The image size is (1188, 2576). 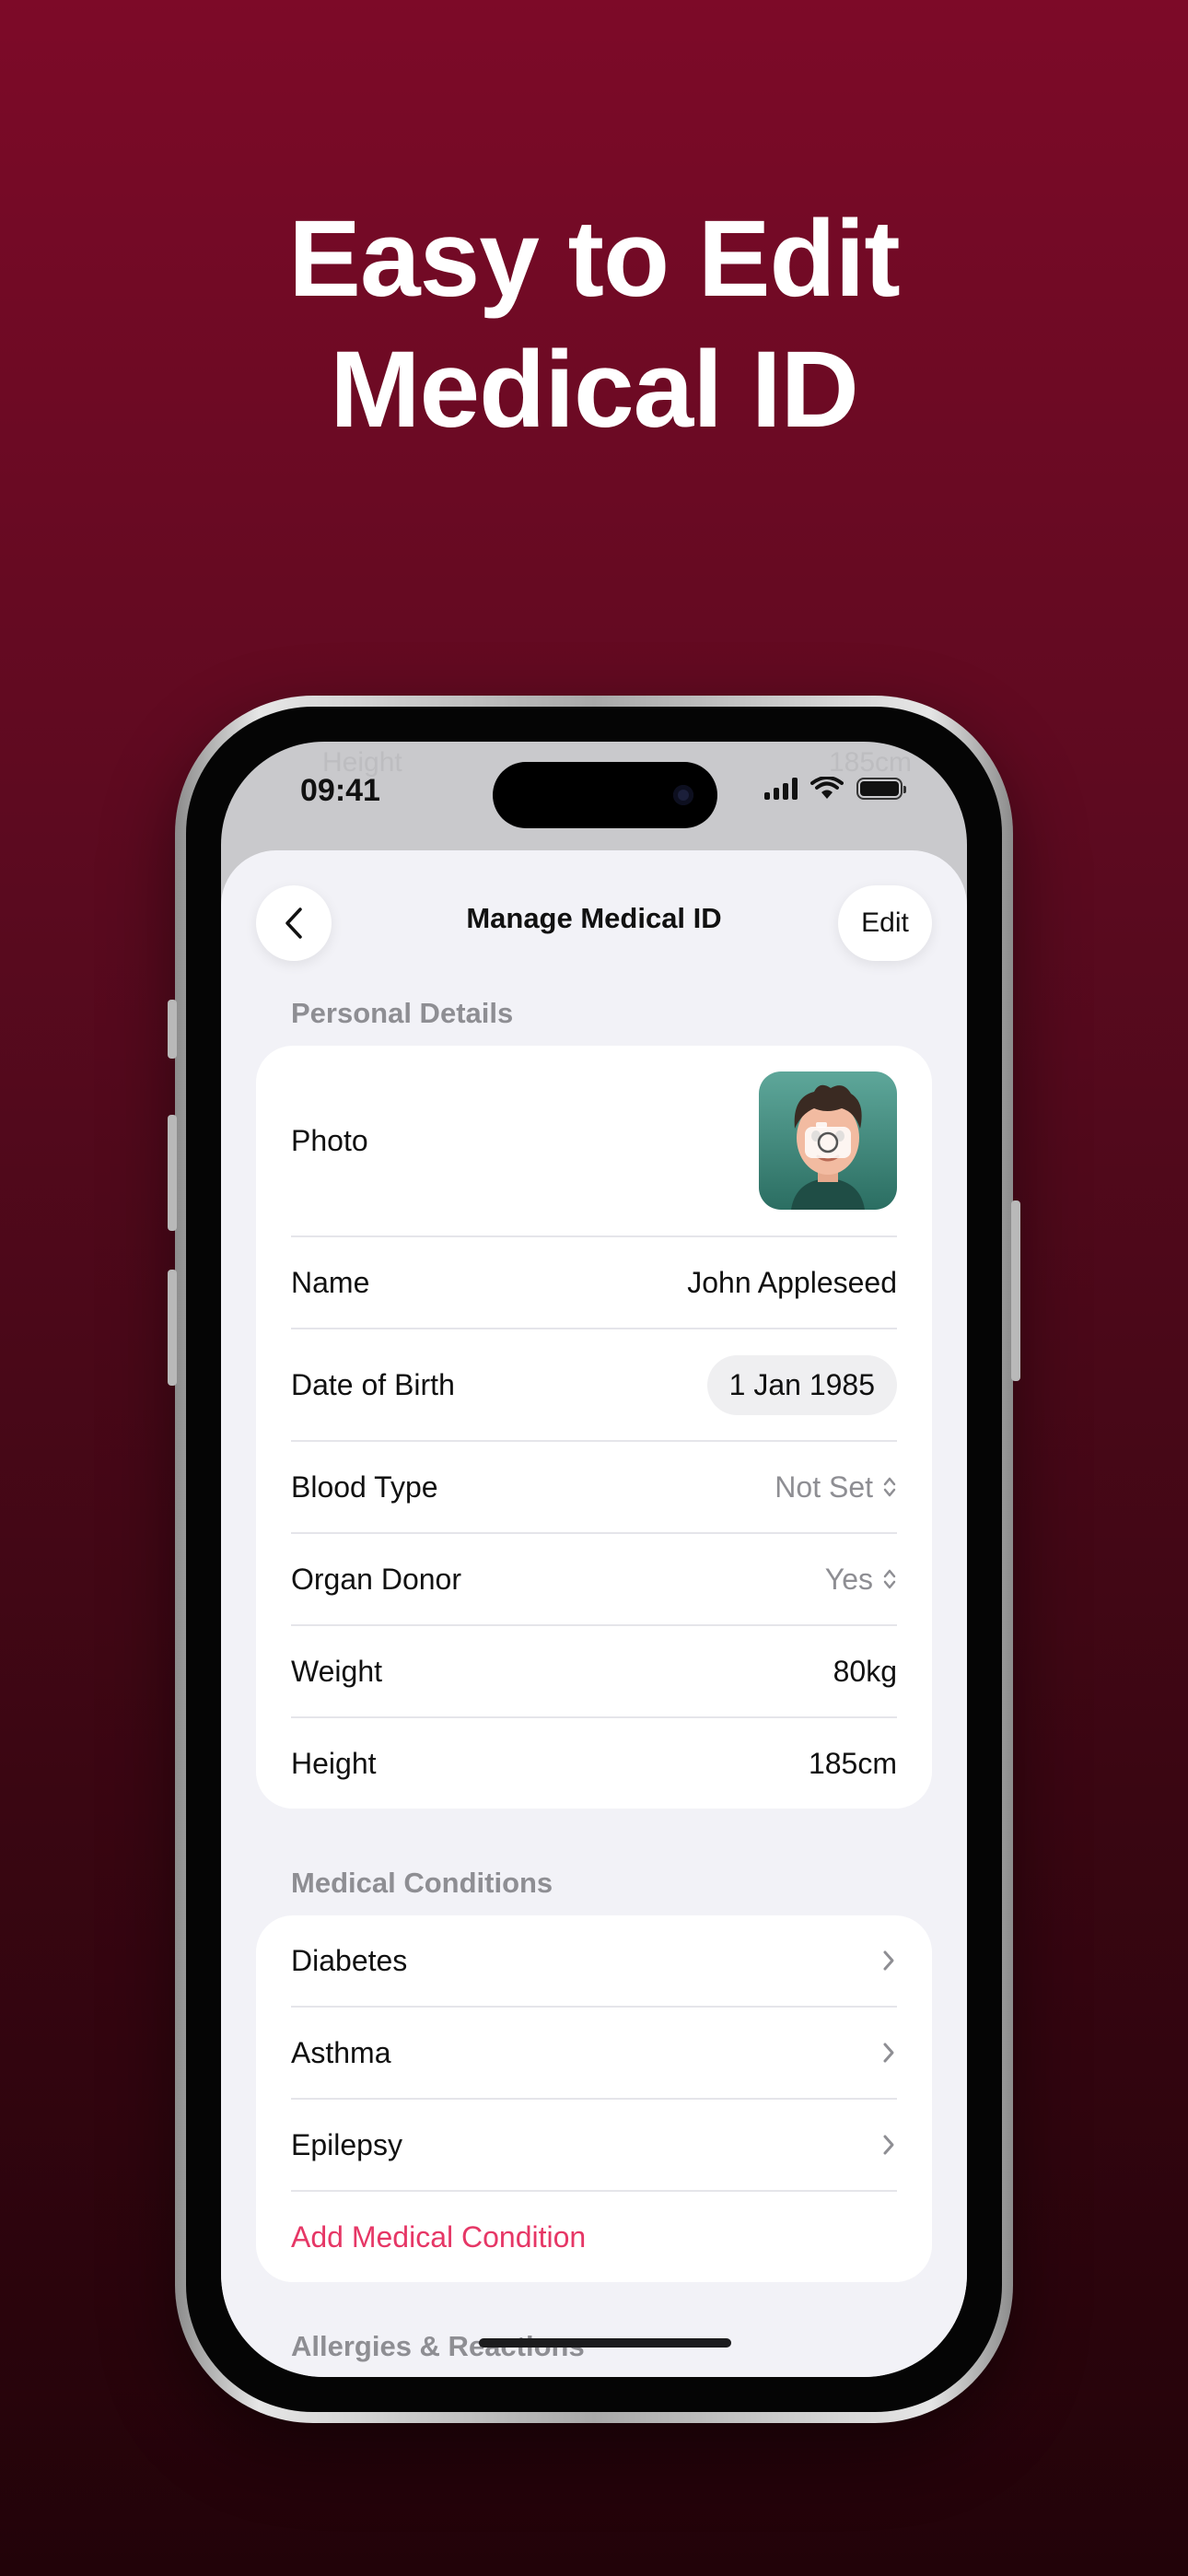 I want to click on condition-label: Asthma, so click(x=341, y=2052).